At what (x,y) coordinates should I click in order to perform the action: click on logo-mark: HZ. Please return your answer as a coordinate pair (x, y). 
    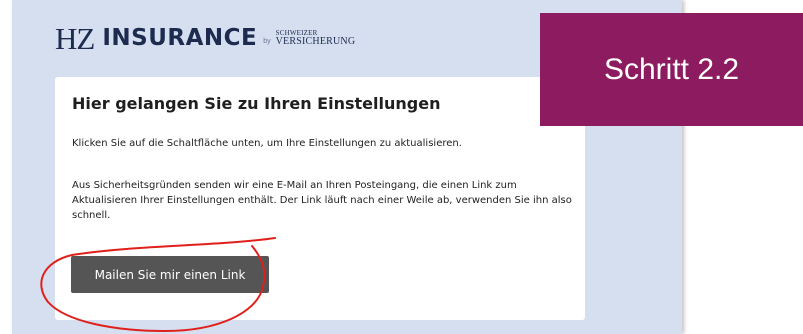
    Looking at the image, I should click on (75, 38).